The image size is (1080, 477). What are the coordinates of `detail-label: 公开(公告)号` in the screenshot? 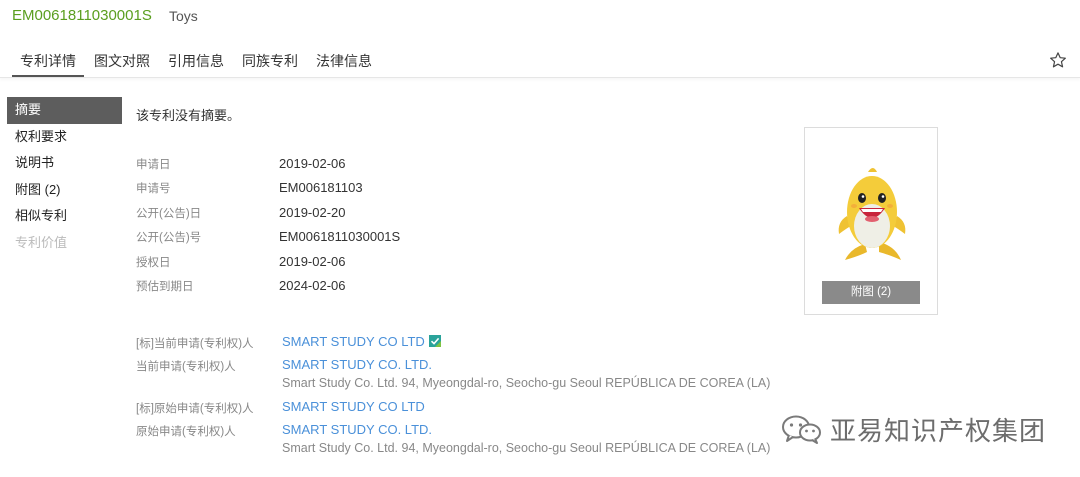 It's located at (169, 238).